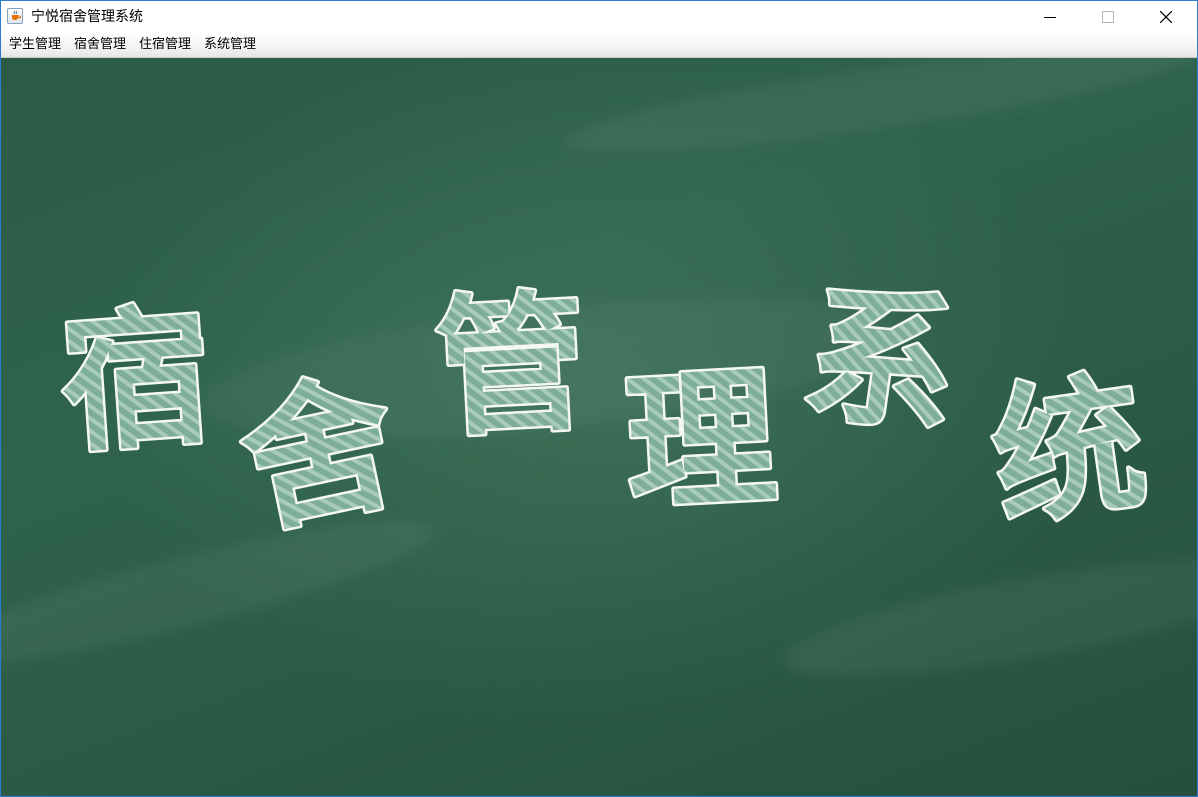 The width and height of the screenshot is (1198, 797). What do you see at coordinates (599, 17) in the screenshot?
I see `title-bar: 宁悦宿舍管理系统` at bounding box center [599, 17].